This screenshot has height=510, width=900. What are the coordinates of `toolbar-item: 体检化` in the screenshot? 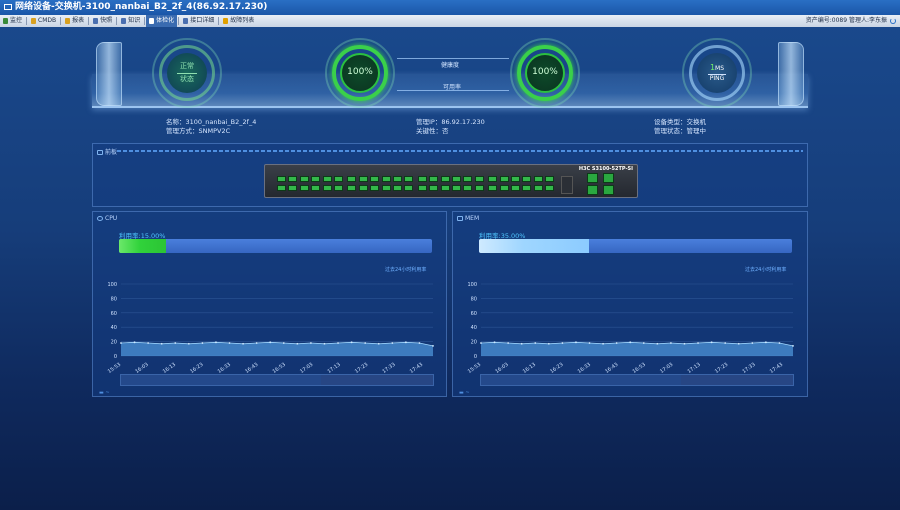 It's located at (162, 21).